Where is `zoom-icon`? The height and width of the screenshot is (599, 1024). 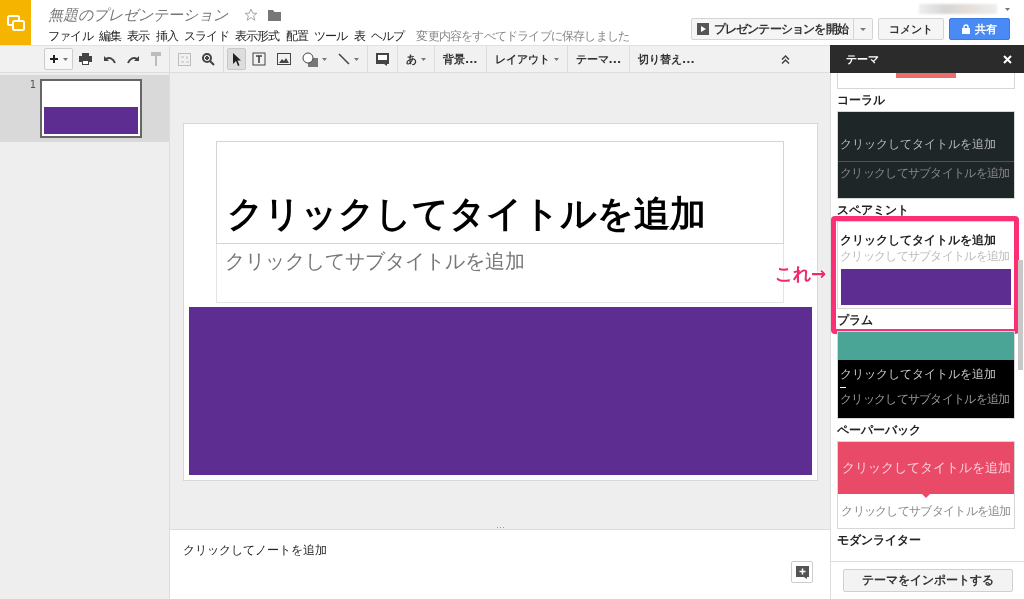
zoom-icon is located at coordinates (208, 59).